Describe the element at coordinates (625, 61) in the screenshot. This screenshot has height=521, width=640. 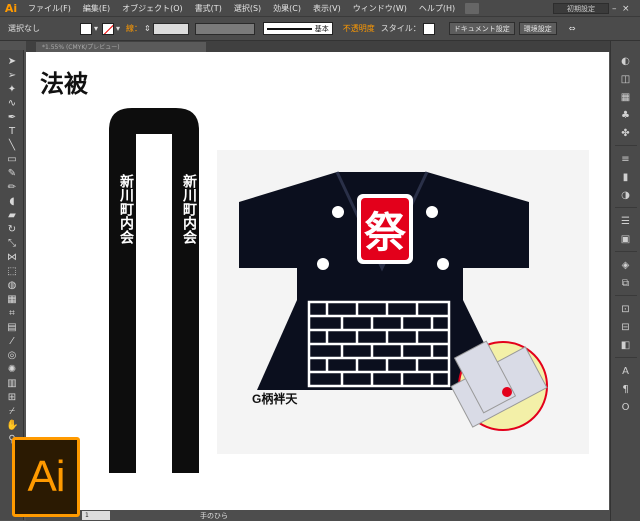
I see `color-panel-icon: ◐` at that location.